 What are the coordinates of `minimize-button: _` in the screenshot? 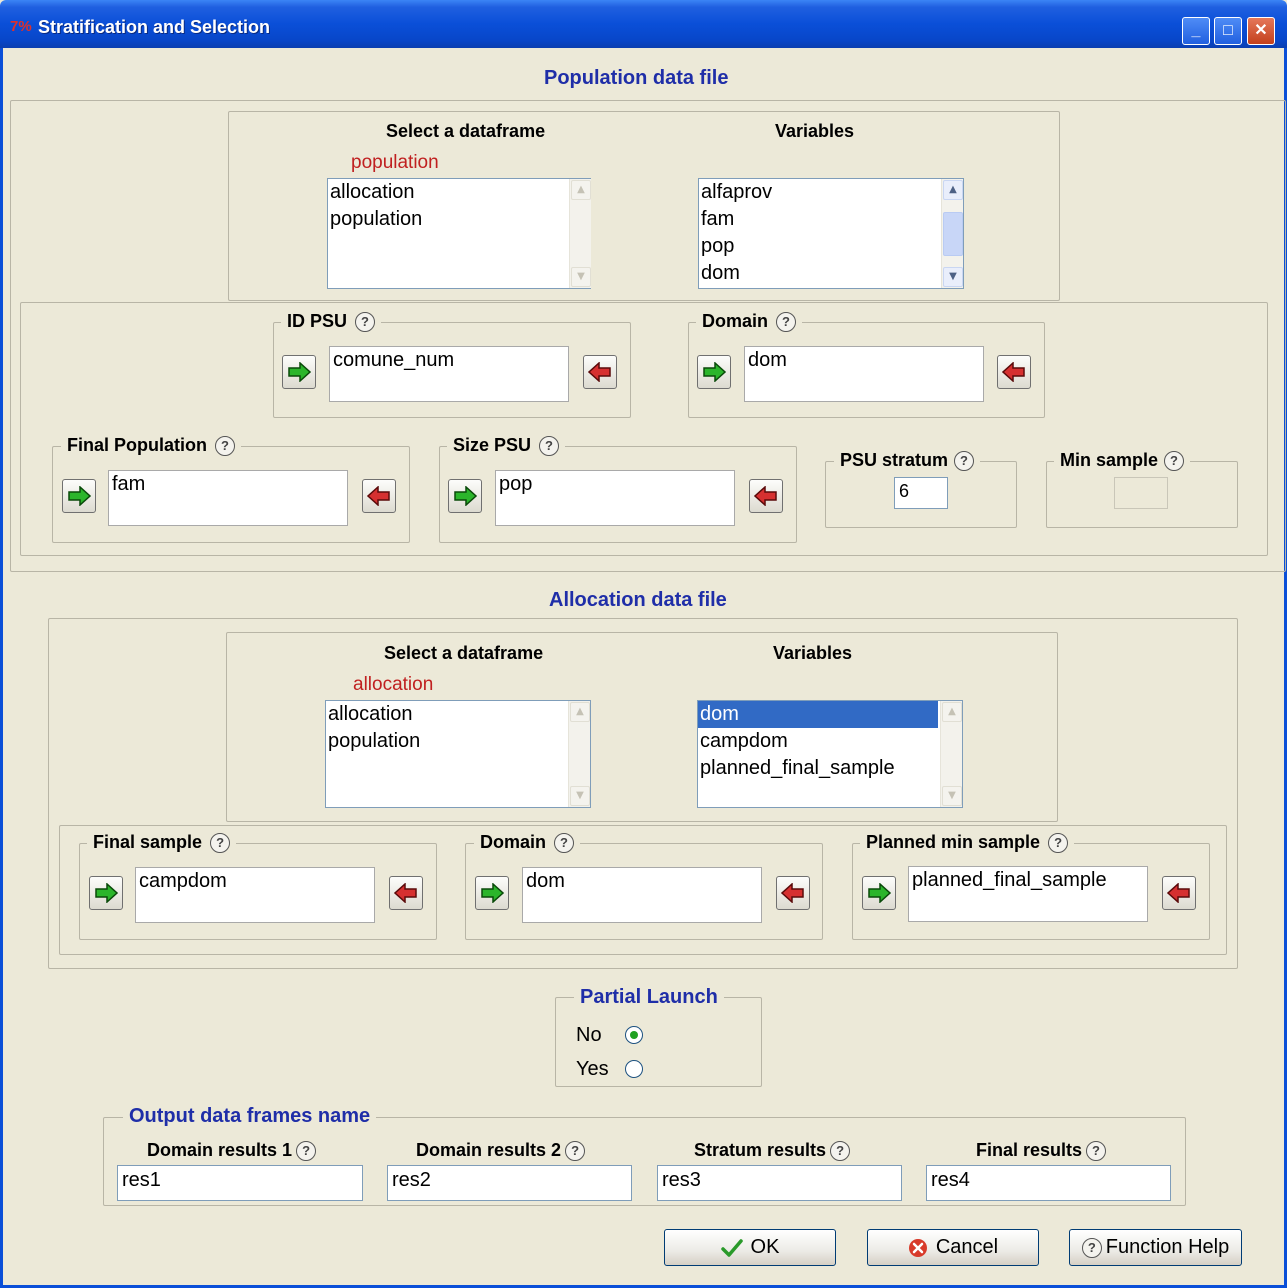 It's located at (1196, 31).